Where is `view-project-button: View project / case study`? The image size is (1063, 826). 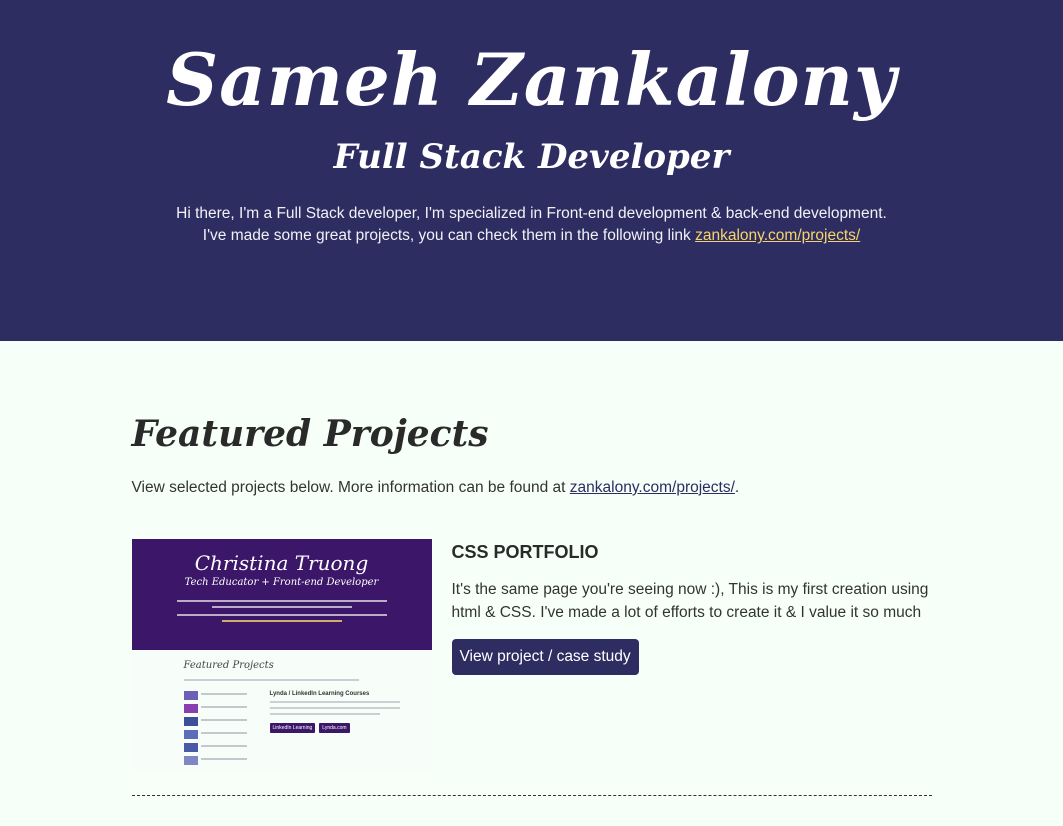 view-project-button: View project / case study is located at coordinates (545, 657).